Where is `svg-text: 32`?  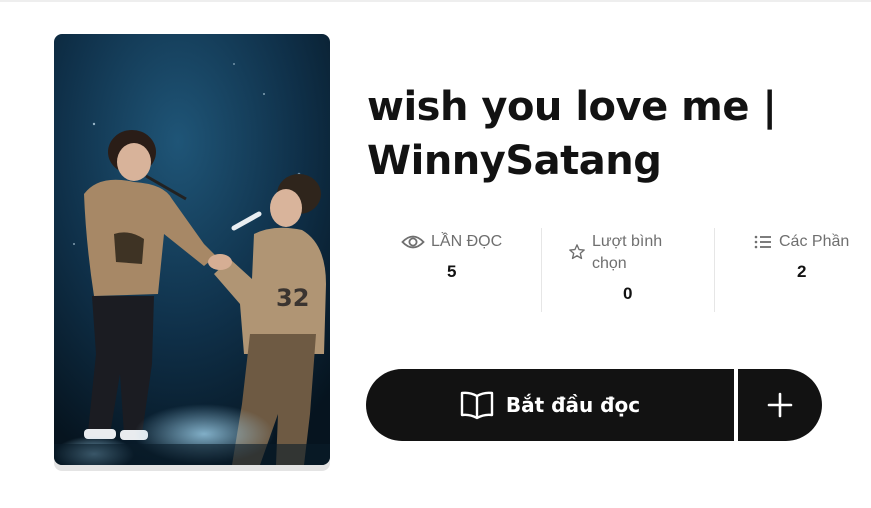
svg-text: 32 is located at coordinates (292, 298).